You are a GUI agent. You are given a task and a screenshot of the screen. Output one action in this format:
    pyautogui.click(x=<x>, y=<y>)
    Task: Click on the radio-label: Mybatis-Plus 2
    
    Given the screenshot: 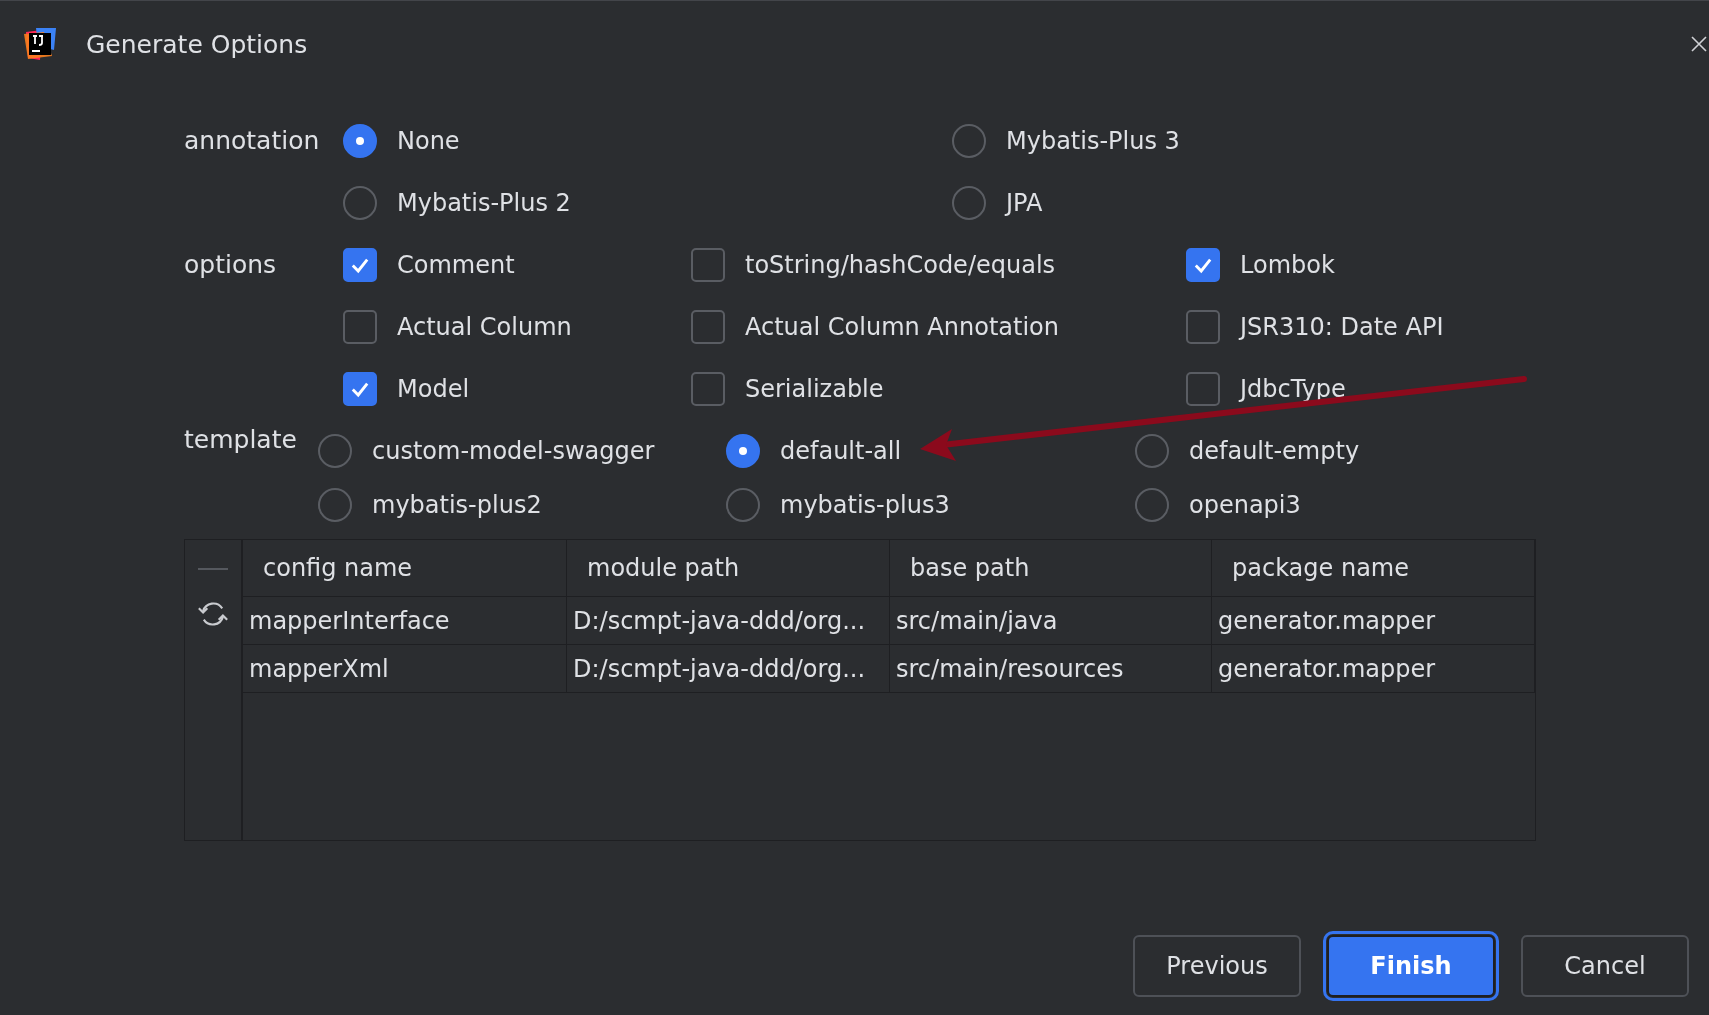 What is the action you would take?
    pyautogui.click(x=484, y=203)
    